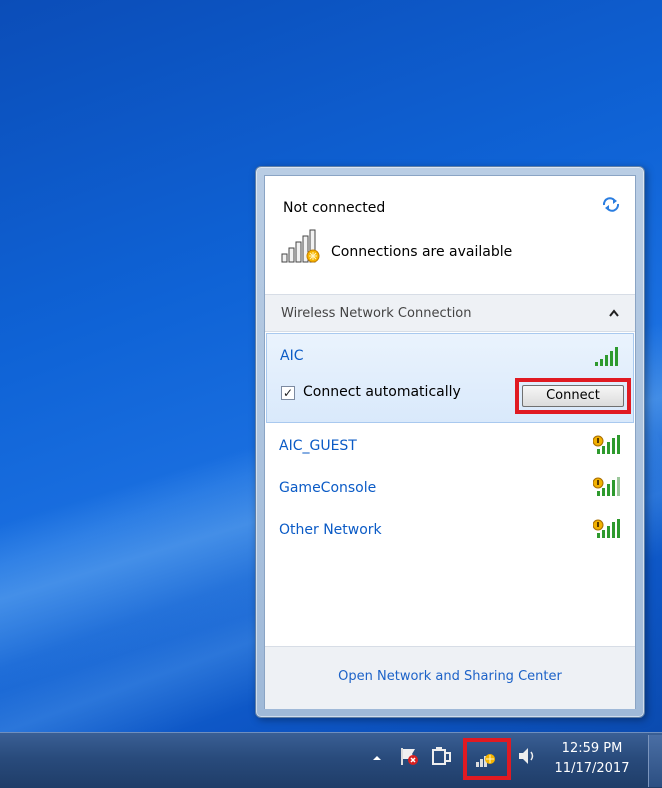 The image size is (662, 788). Describe the element at coordinates (441, 756) in the screenshot. I see `power-icon` at that location.